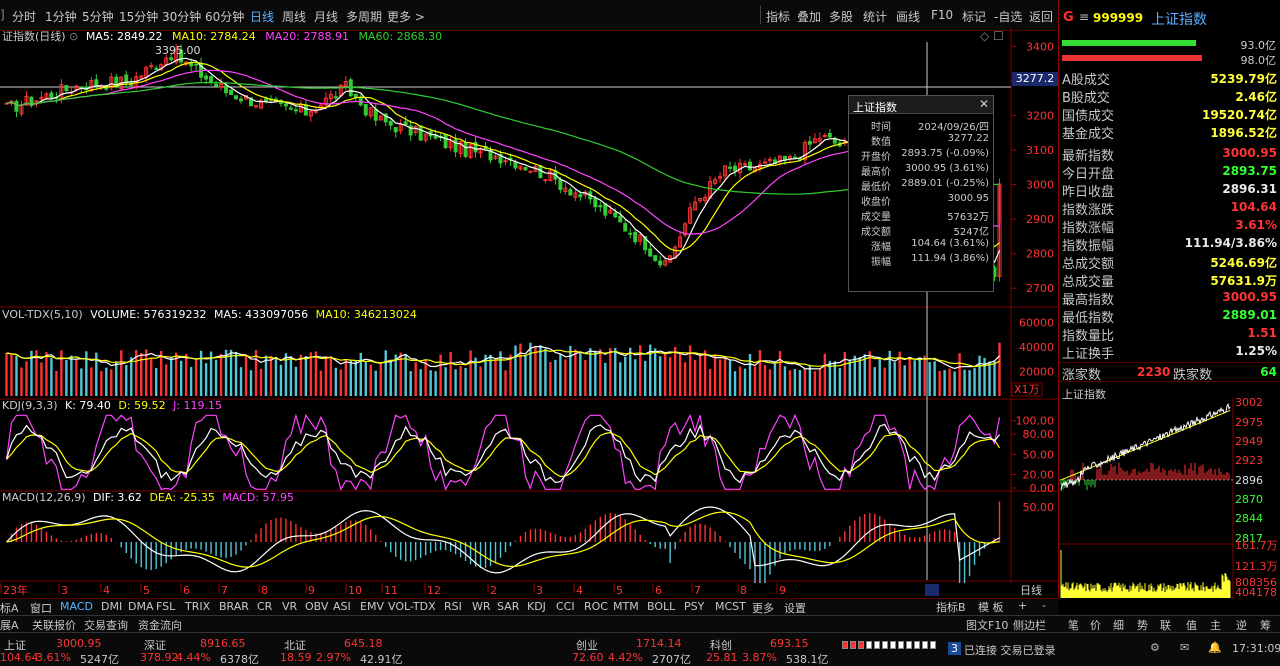 The width and height of the screenshot is (1280, 666). I want to click on indicator-tab: DMI, so click(111, 606).